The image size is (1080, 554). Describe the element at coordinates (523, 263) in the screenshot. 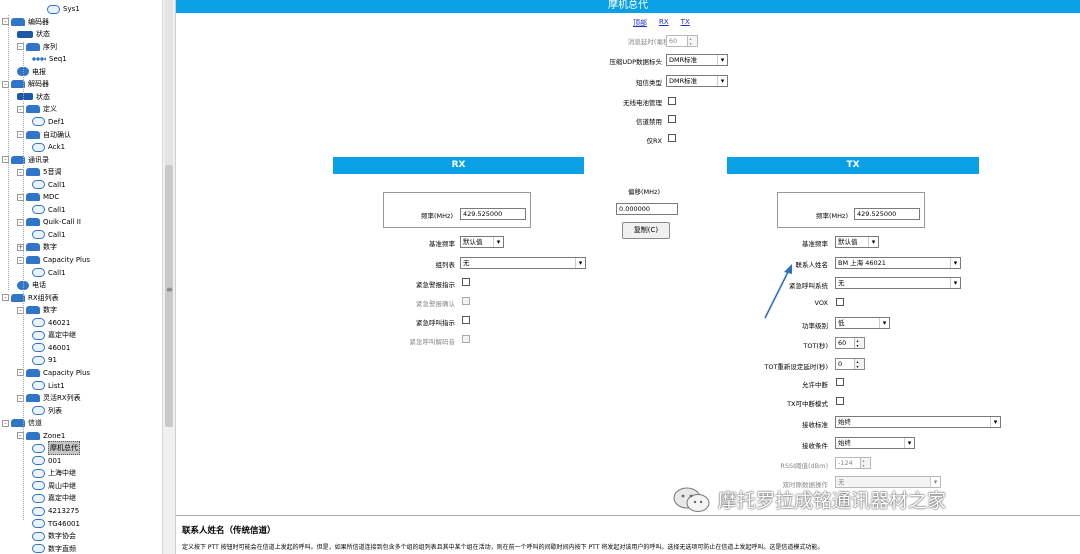

I see `rx-group-list-select: 无` at that location.